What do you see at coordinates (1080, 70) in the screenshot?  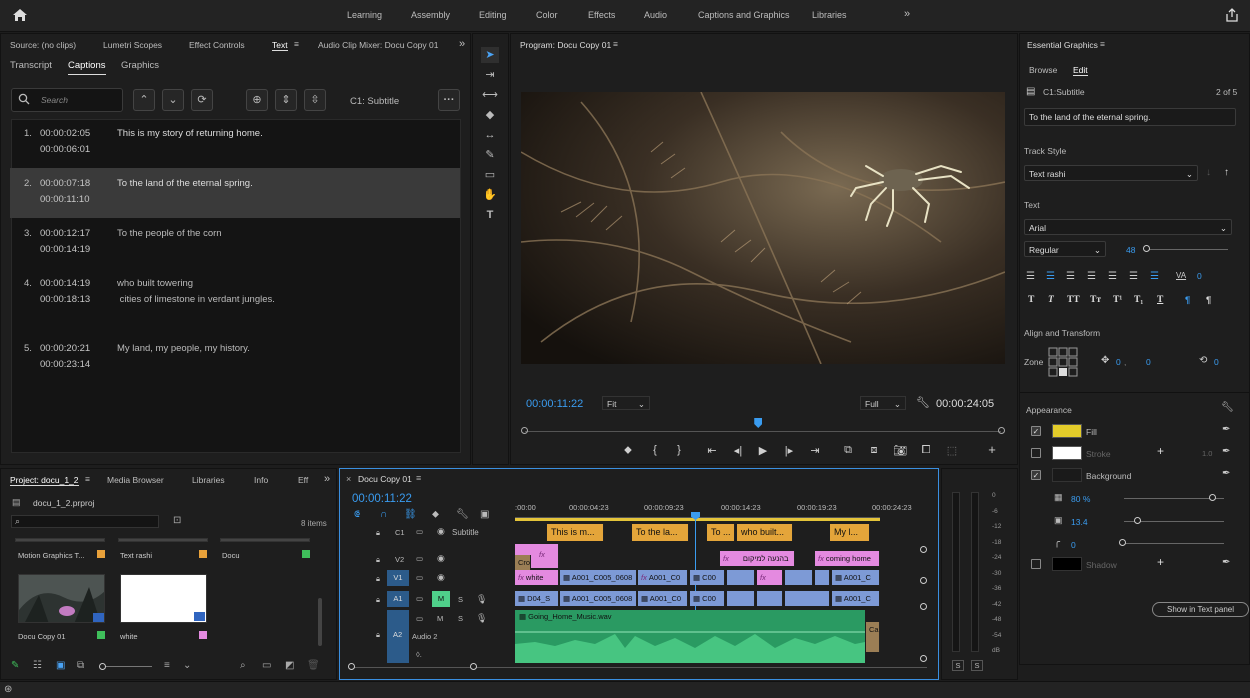 I see `tab-edit: Edit` at bounding box center [1080, 70].